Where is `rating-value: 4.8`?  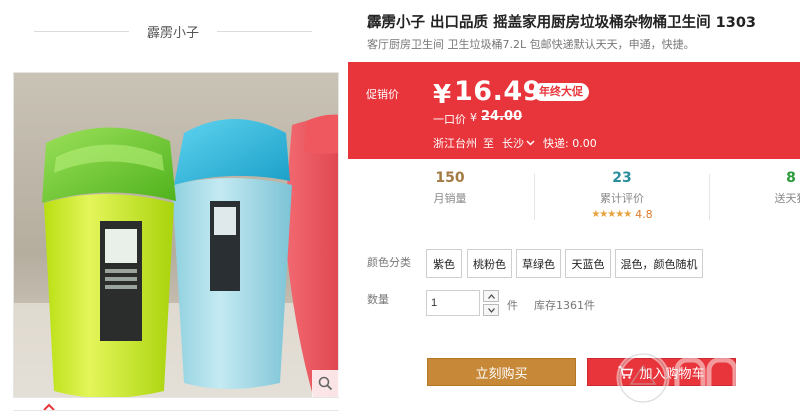 rating-value: 4.8 is located at coordinates (644, 214).